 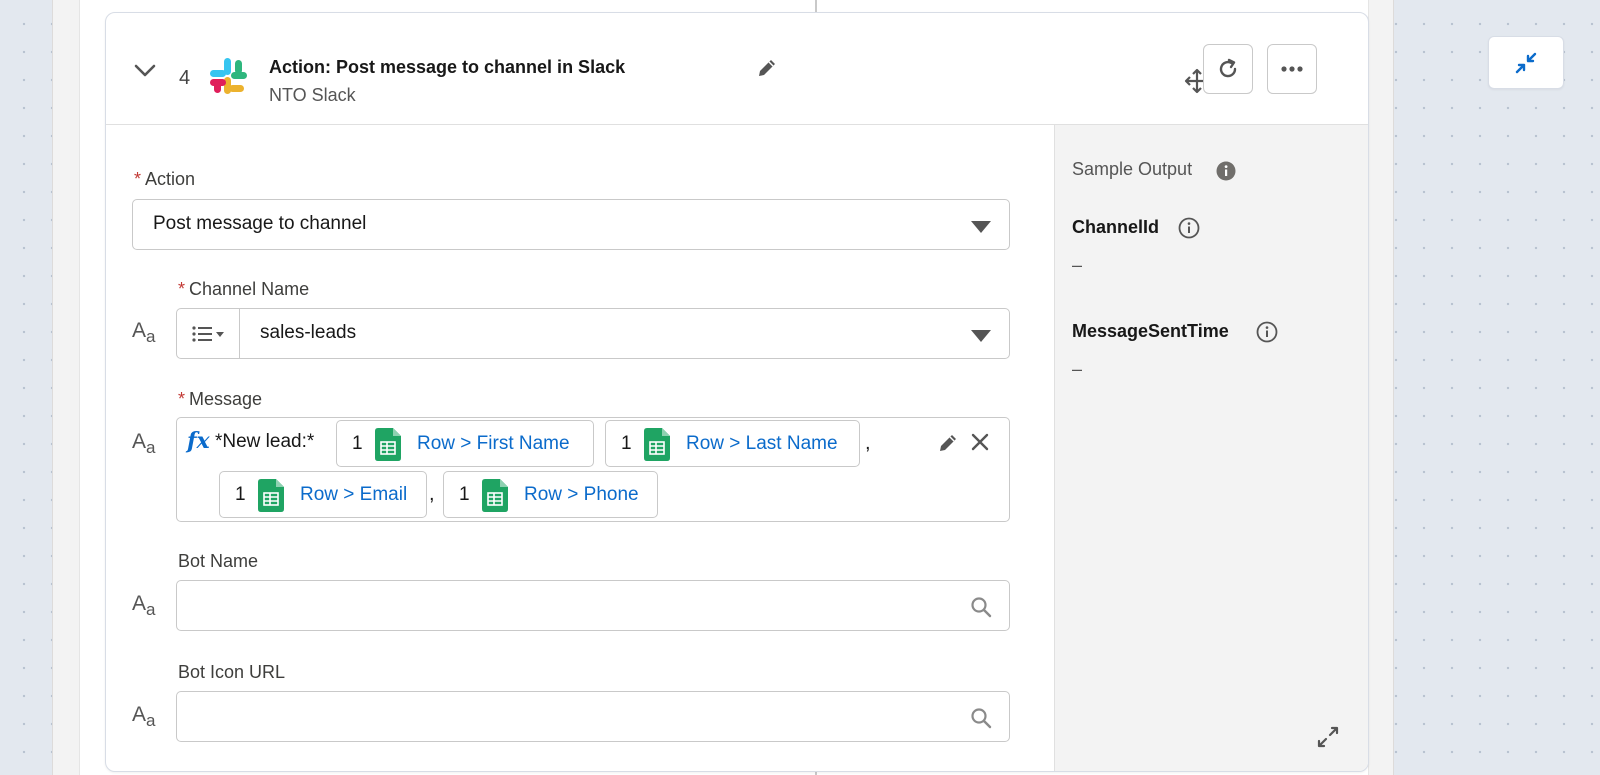 I want to click on expand-icon, so click(x=1328, y=737).